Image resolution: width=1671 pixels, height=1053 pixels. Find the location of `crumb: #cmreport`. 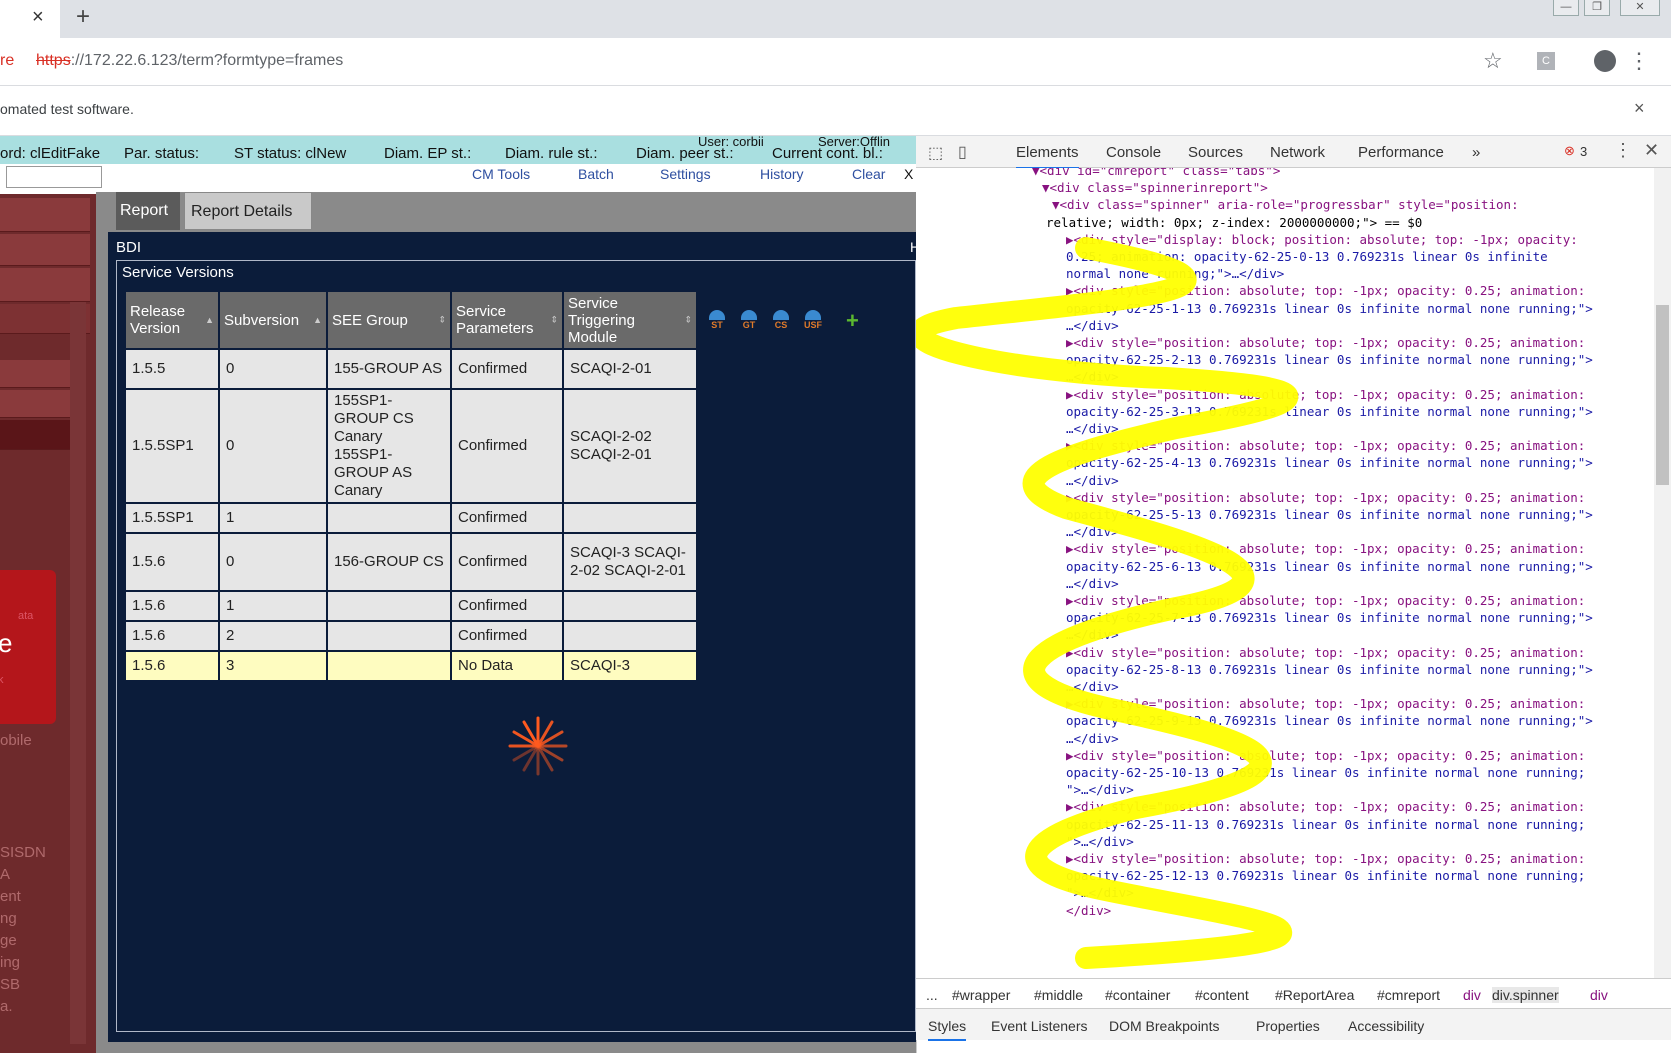

crumb: #cmreport is located at coordinates (1408, 995).